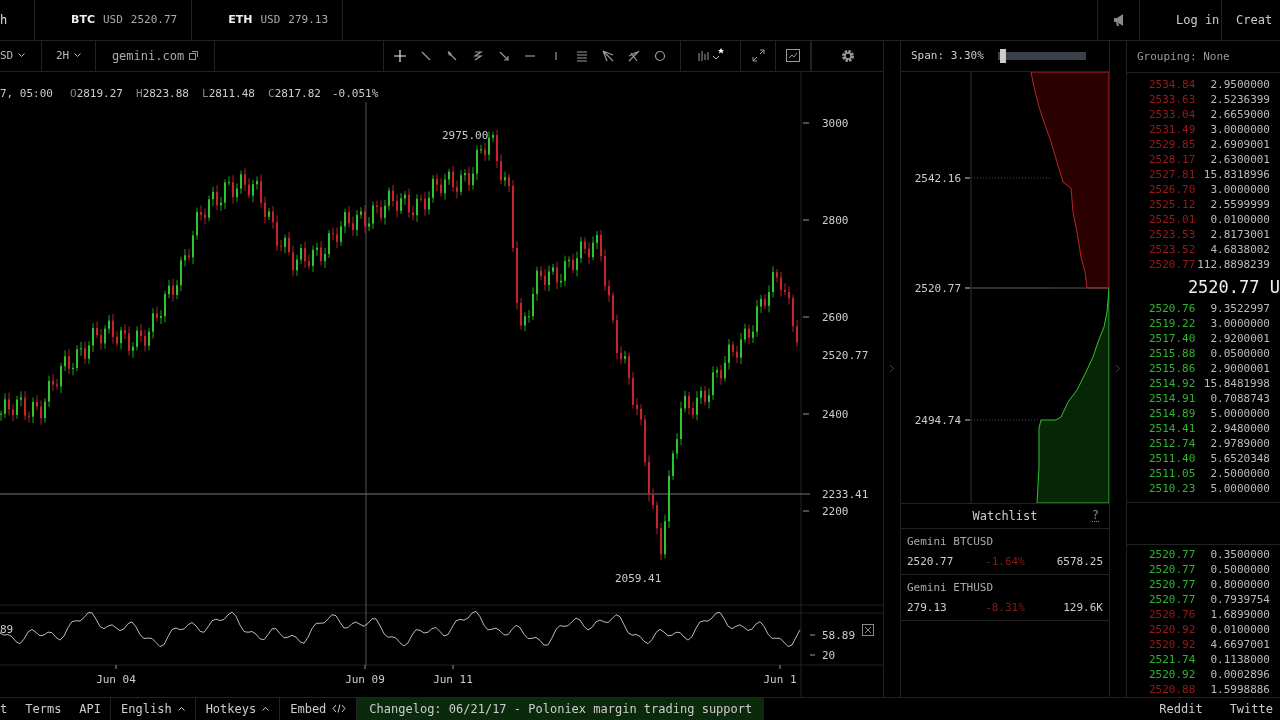  I want to click on last-price-label: 2520.77, so click(845, 355).